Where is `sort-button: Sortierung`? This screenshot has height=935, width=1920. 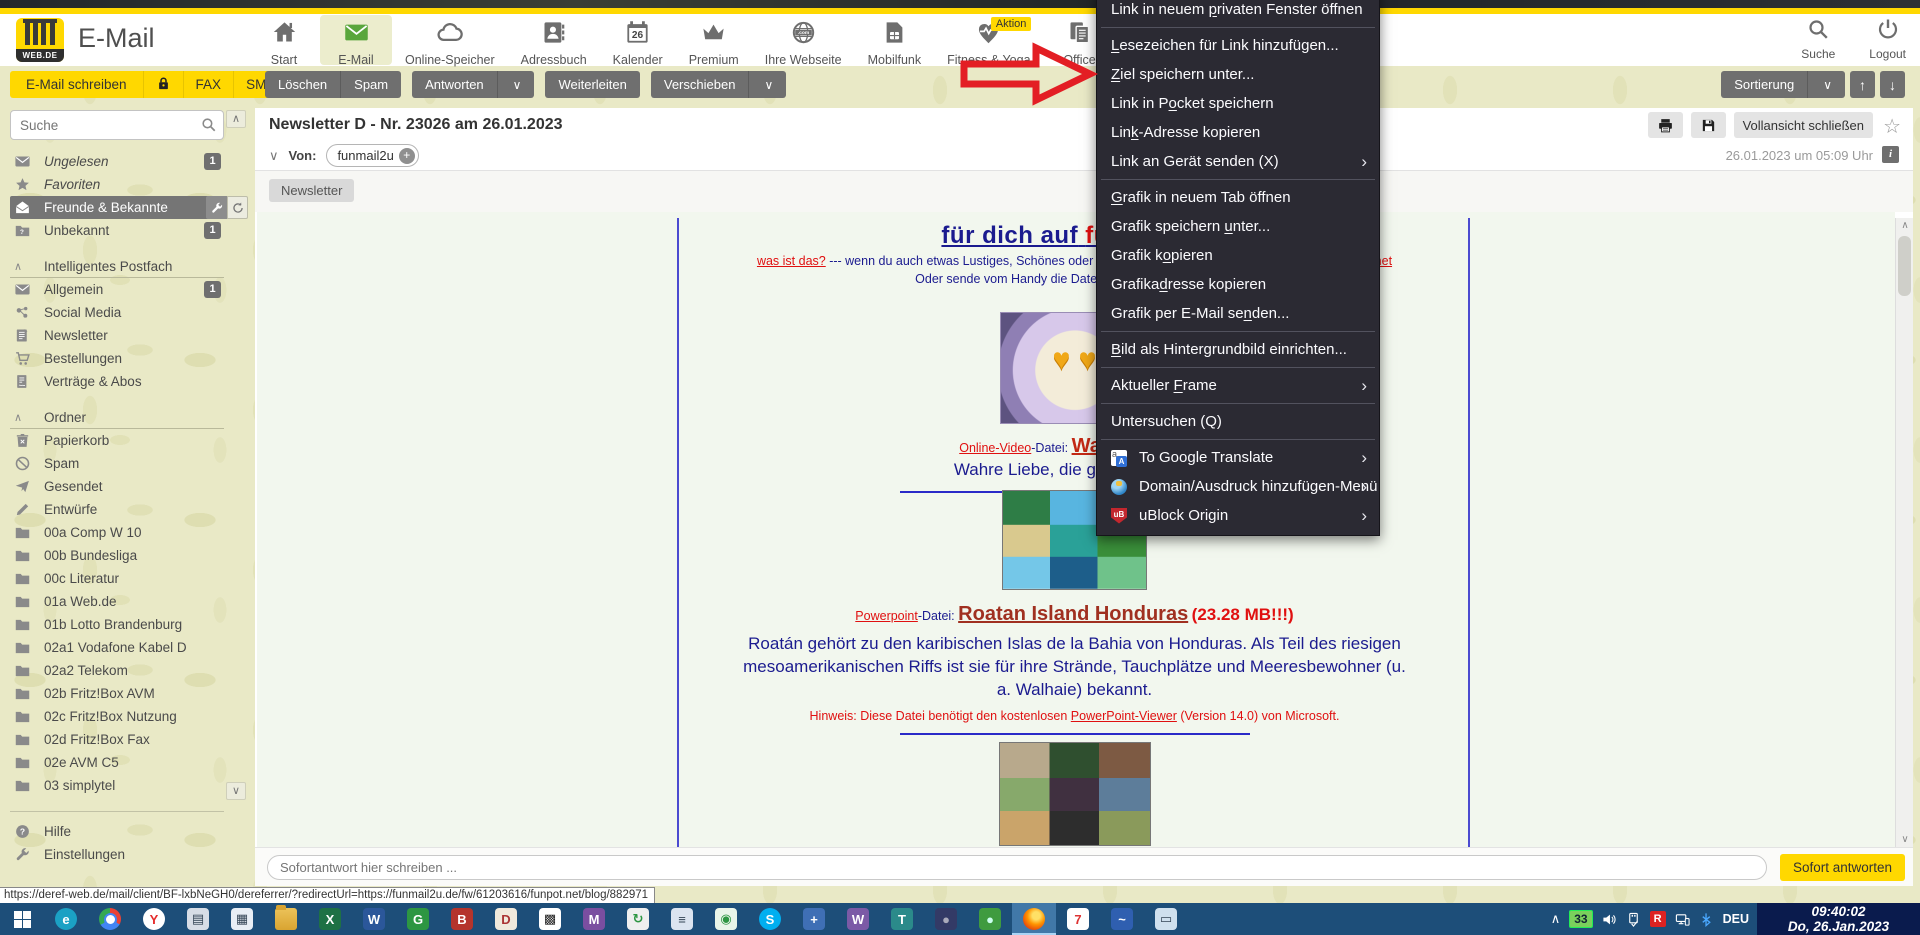 sort-button: Sortierung is located at coordinates (1765, 84).